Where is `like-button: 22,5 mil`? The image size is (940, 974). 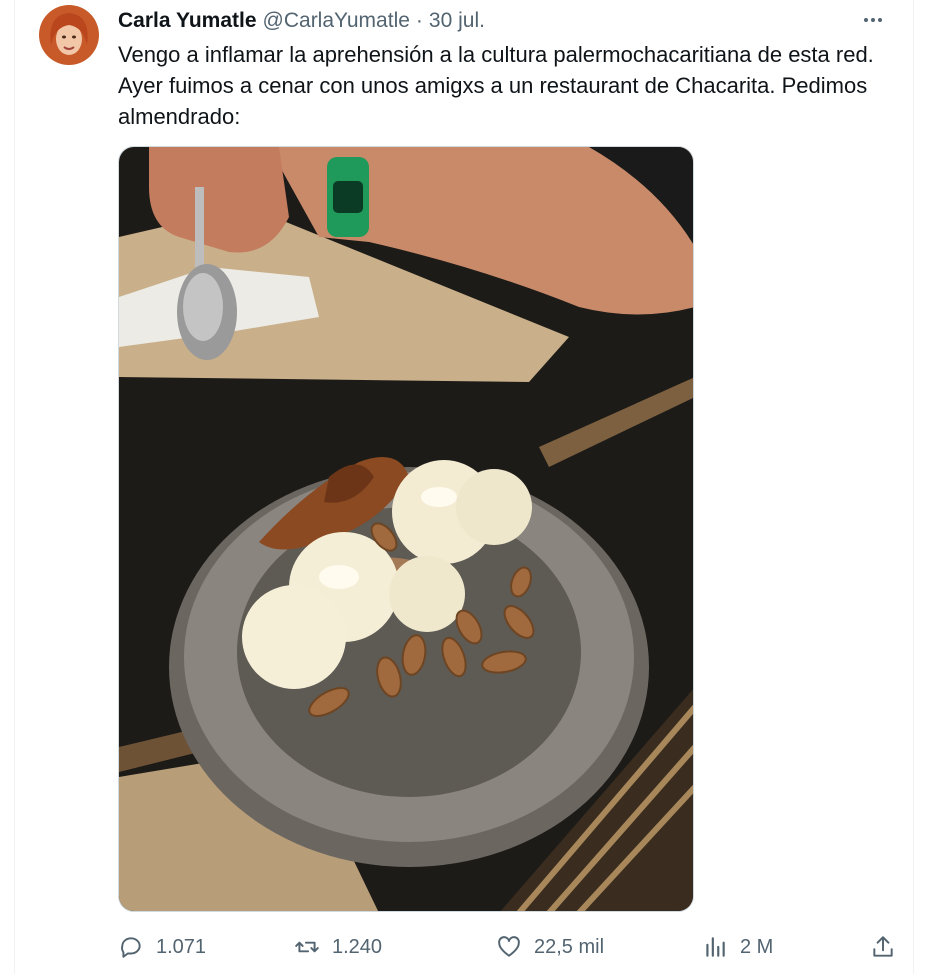
like-button: 22,5 mil is located at coordinates (550, 947).